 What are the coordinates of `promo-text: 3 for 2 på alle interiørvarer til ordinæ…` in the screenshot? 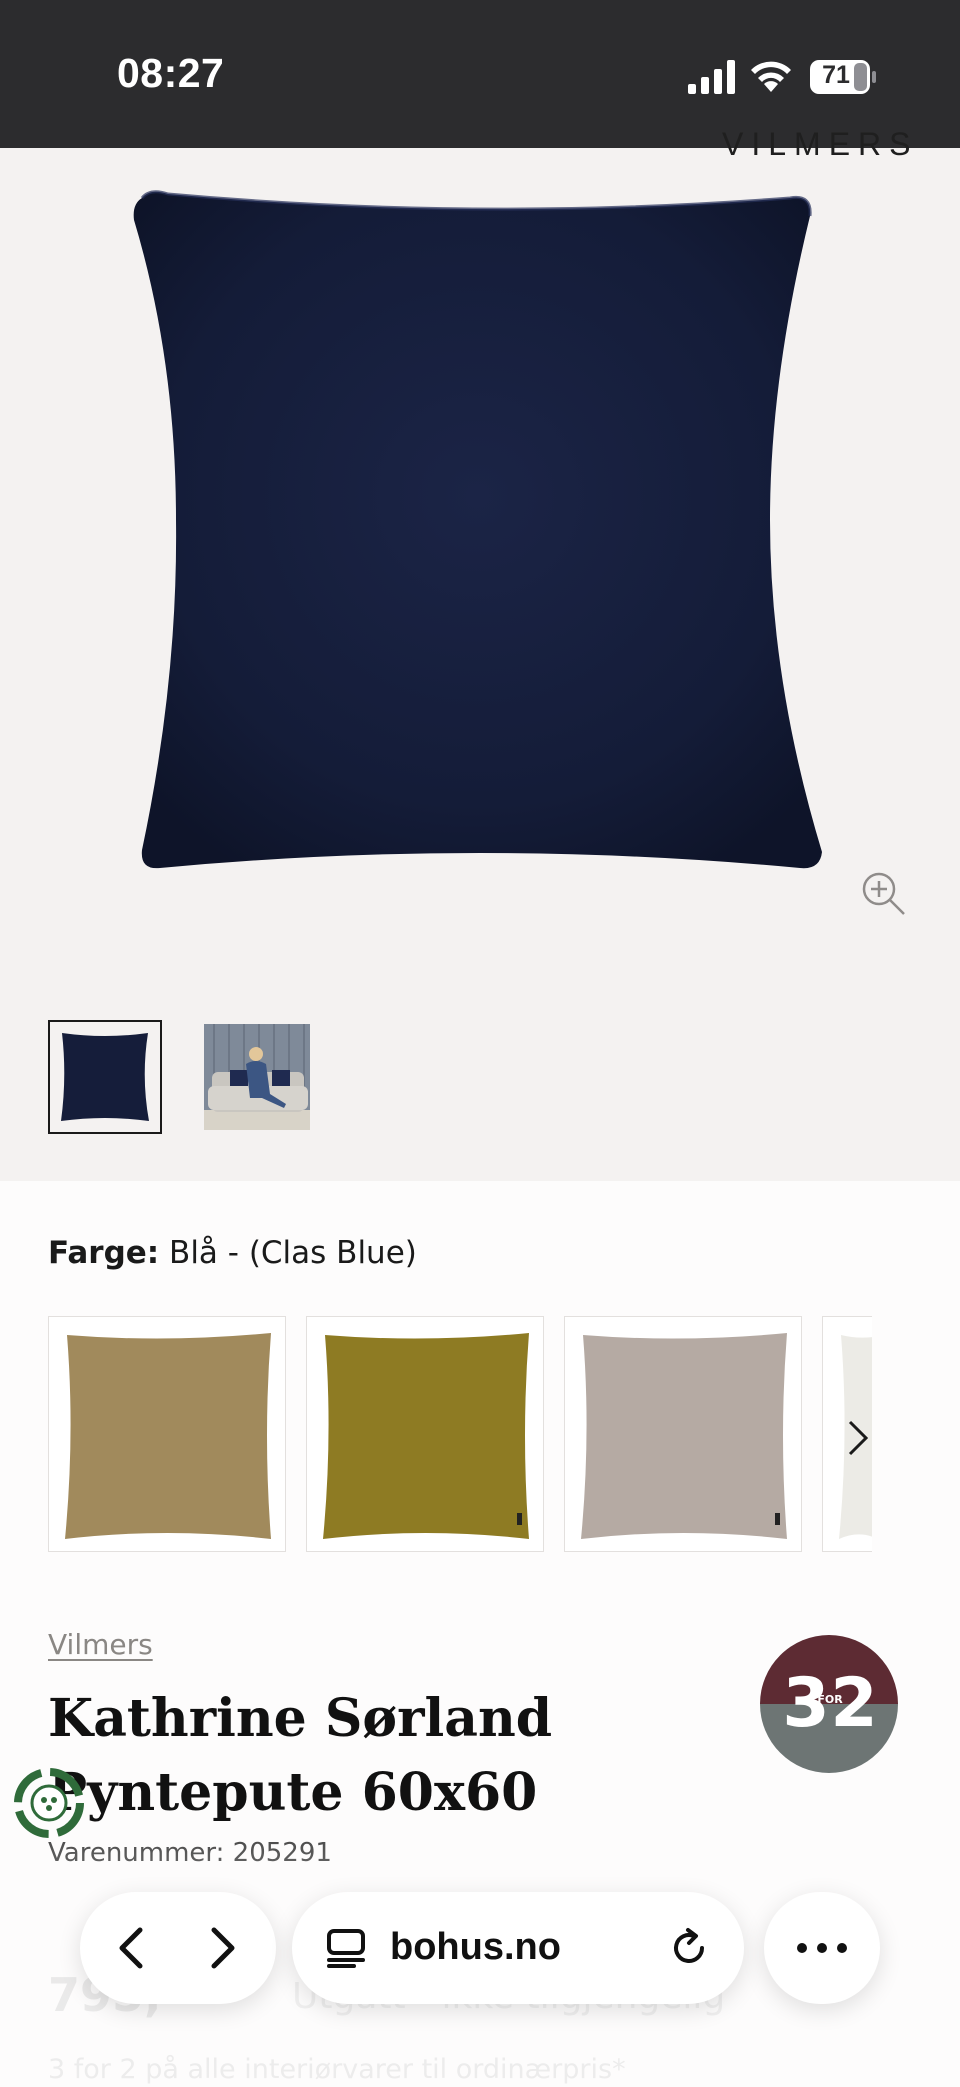 It's located at (337, 2069).